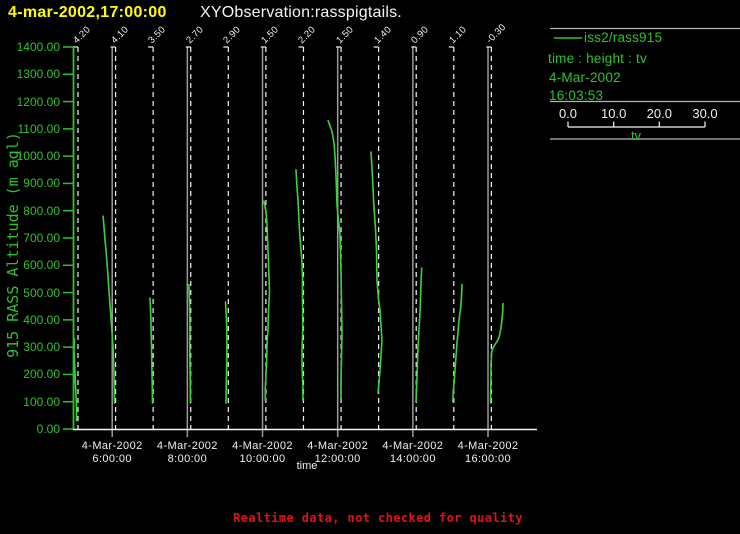  I want to click on x-axis-date-label: 4-Mar-2002, so click(488, 446).